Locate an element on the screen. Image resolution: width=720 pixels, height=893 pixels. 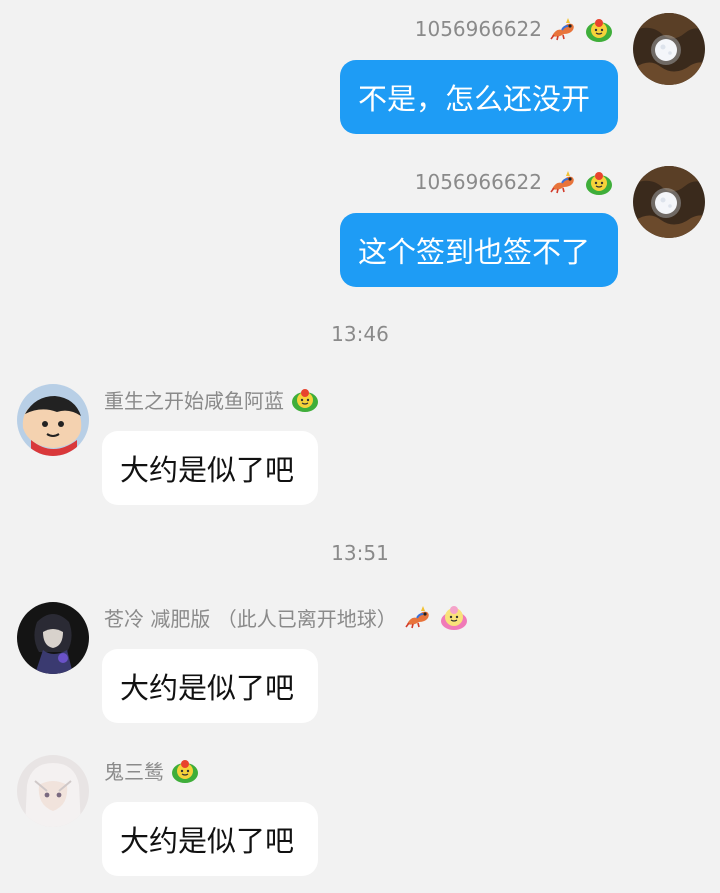
sender-name: 重生之开始咸鱼阿蓝 is located at coordinates (194, 399).